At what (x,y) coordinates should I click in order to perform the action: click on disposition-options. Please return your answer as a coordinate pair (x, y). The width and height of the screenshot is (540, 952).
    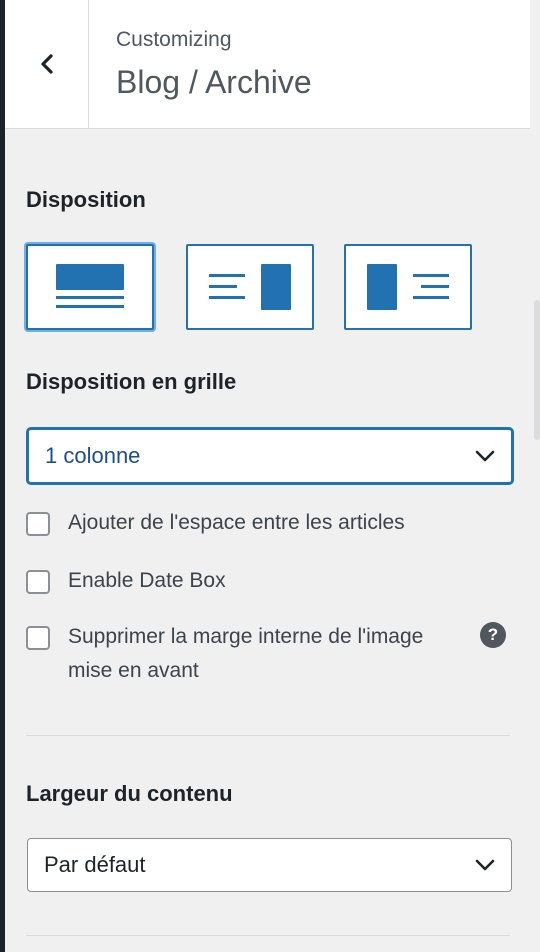
    Looking at the image, I should click on (249, 287).